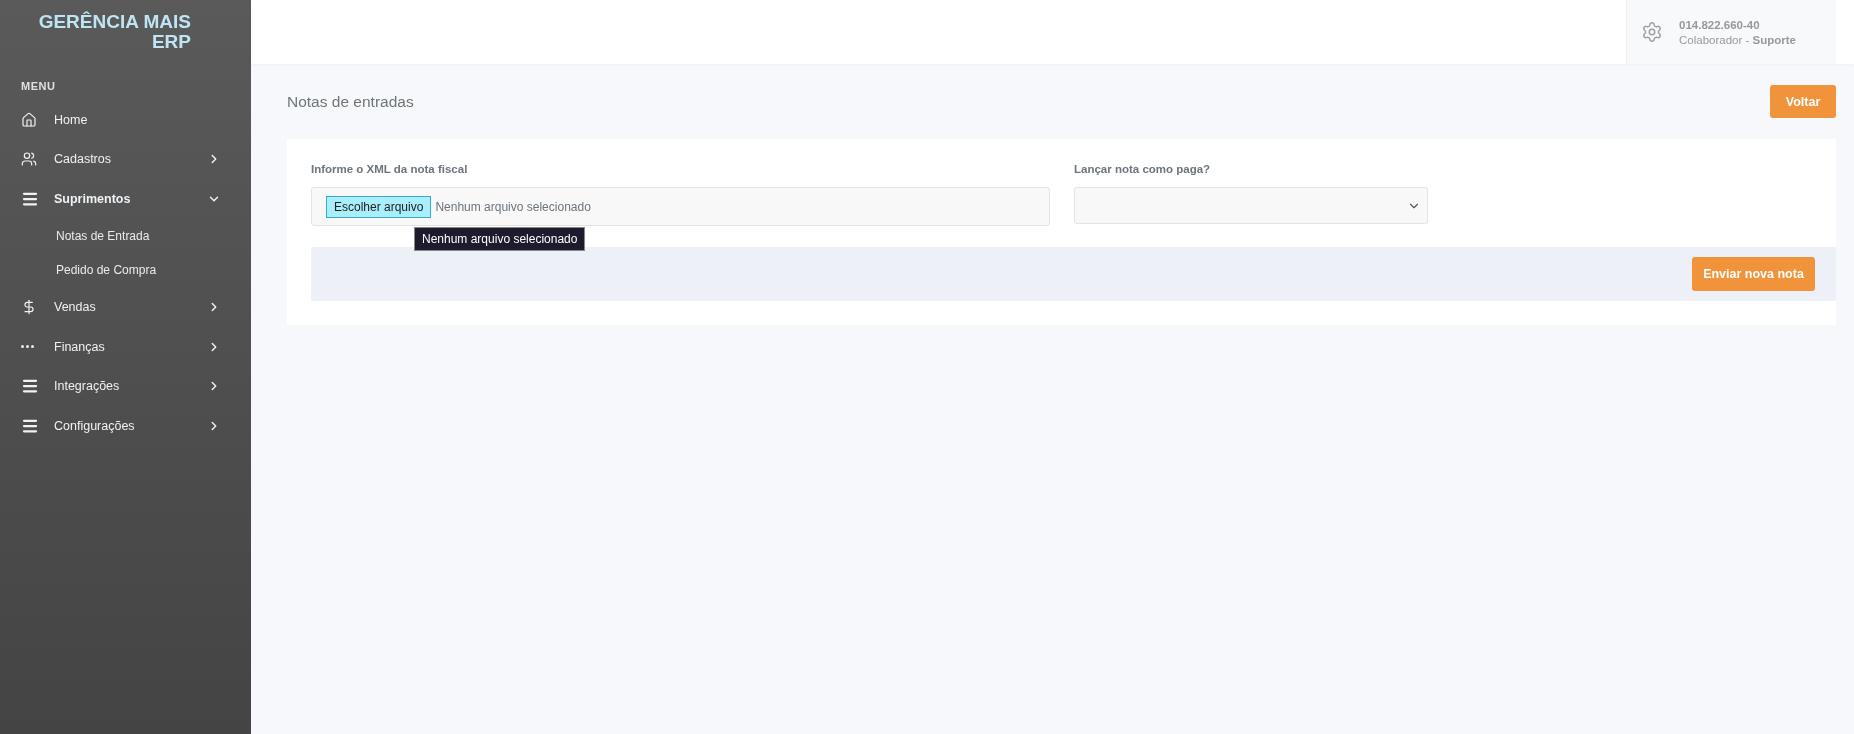 This screenshot has height=734, width=1854. Describe the element at coordinates (379, 206) in the screenshot. I see `choose-file-button: Escolher arquivo` at that location.